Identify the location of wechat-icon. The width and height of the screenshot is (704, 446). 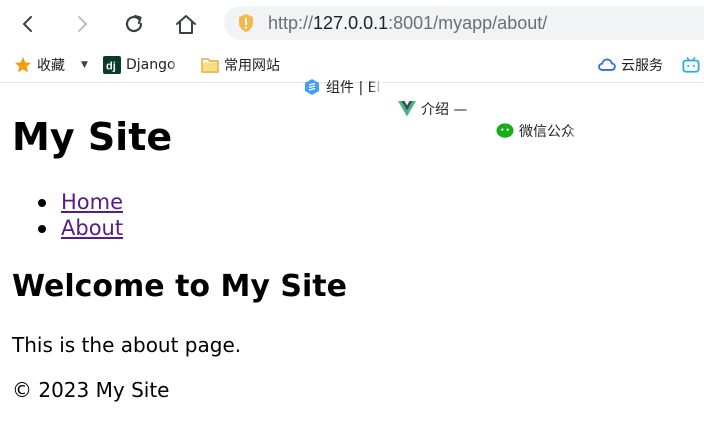
(505, 131).